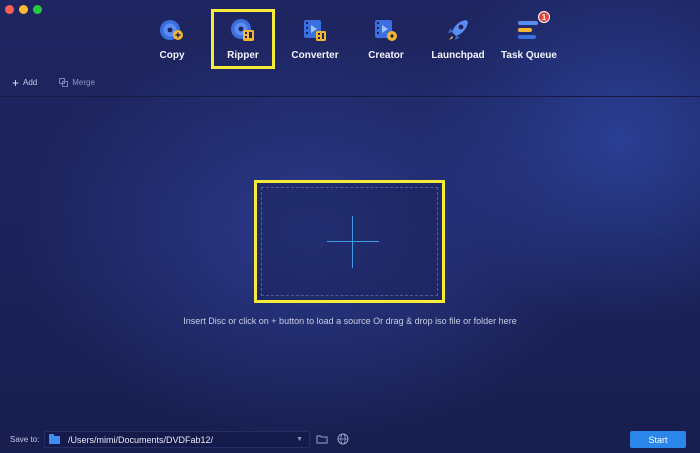 Image resolution: width=700 pixels, height=453 pixels. I want to click on nav-item-copy-label: Copy, so click(172, 55).